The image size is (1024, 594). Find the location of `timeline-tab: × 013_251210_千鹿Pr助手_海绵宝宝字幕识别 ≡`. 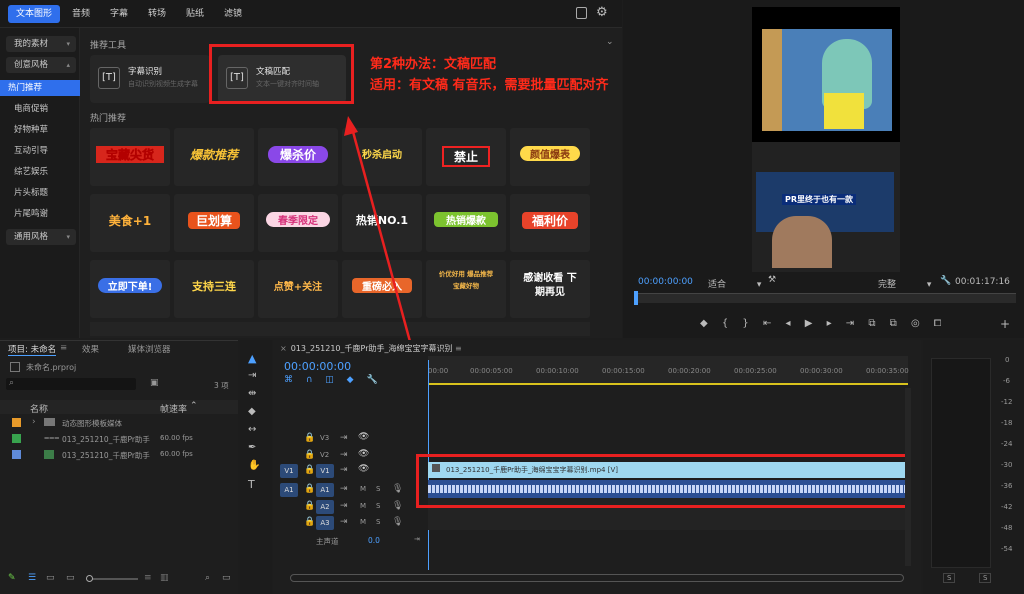

timeline-tab: × 013_251210_千鹿Pr助手_海绵宝宝字幕识别 ≡ is located at coordinates (371, 348).